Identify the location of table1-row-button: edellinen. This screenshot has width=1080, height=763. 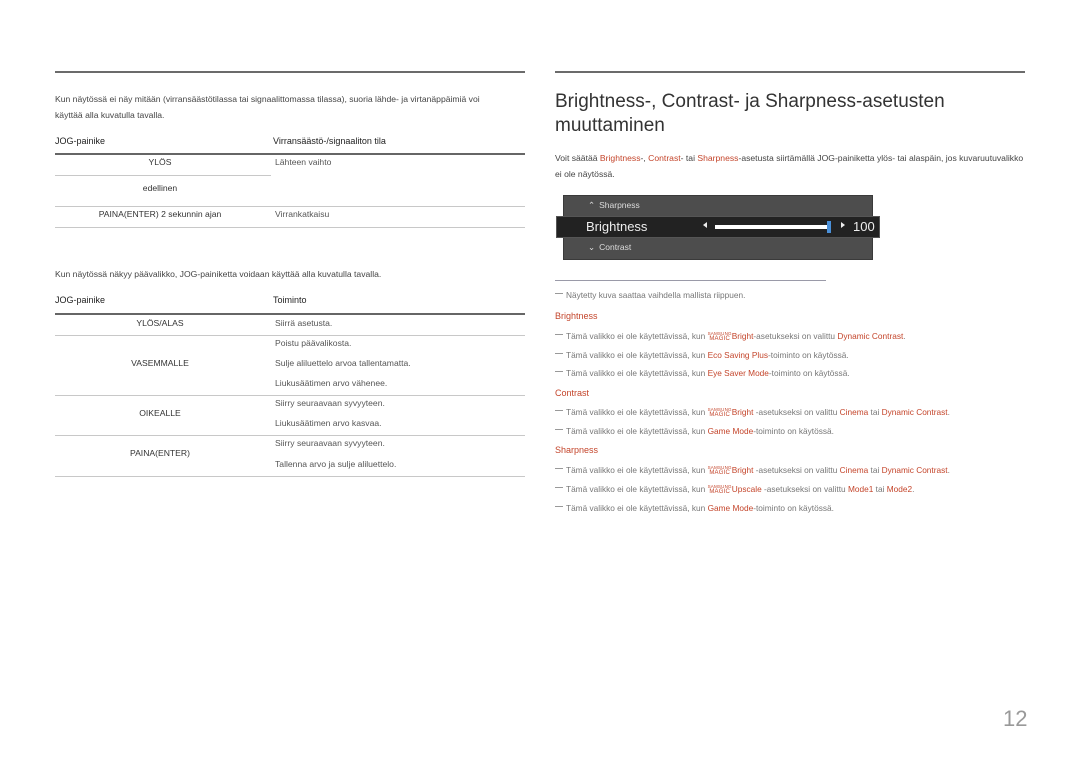
(160, 188).